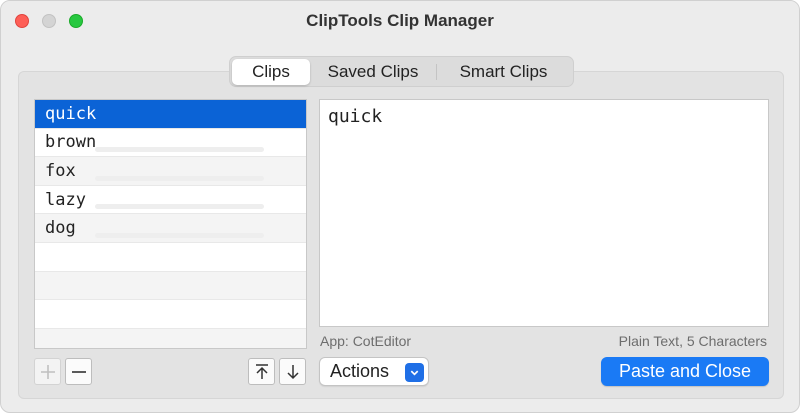  What do you see at coordinates (170, 143) in the screenshot?
I see `list-item: brown` at bounding box center [170, 143].